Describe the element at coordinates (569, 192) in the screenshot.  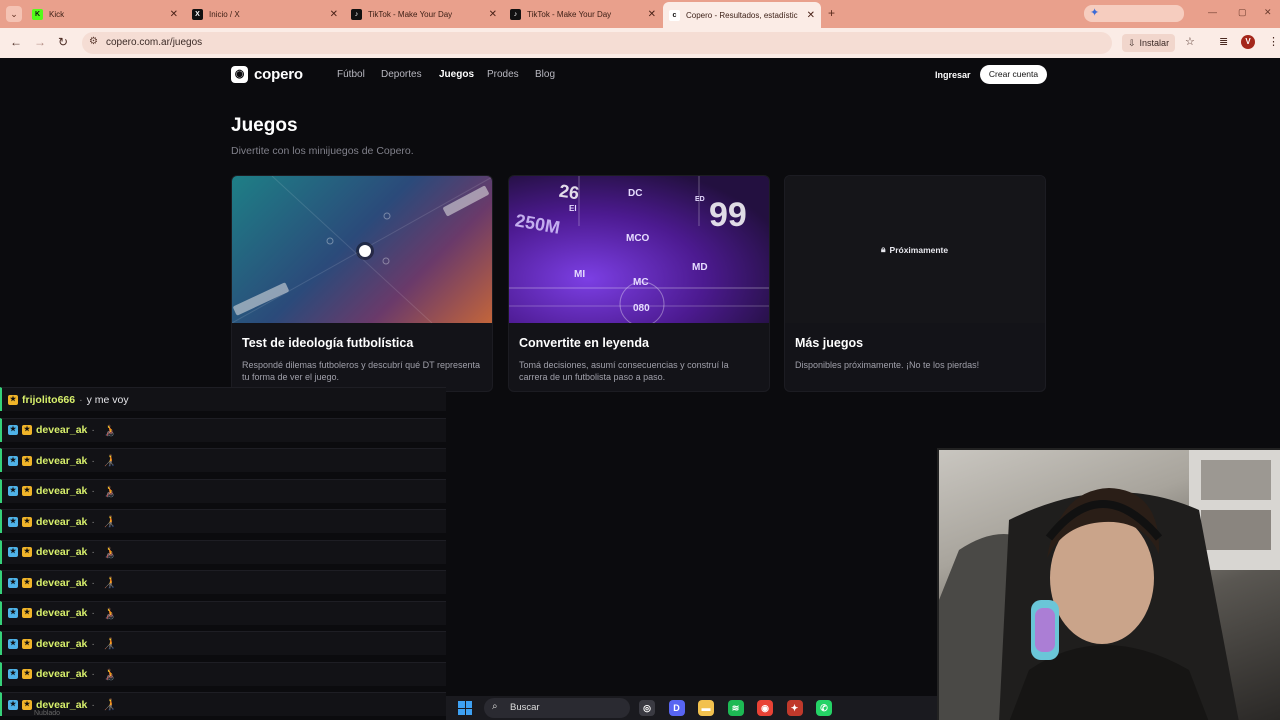
I see `legend-number: 26` at that location.